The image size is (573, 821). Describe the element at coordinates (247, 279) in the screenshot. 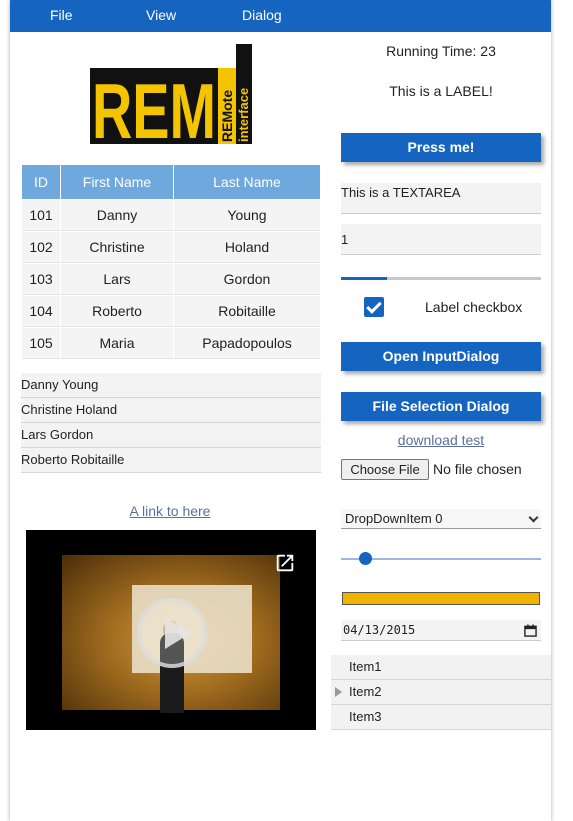

I see `table-cell: Gordon` at that location.